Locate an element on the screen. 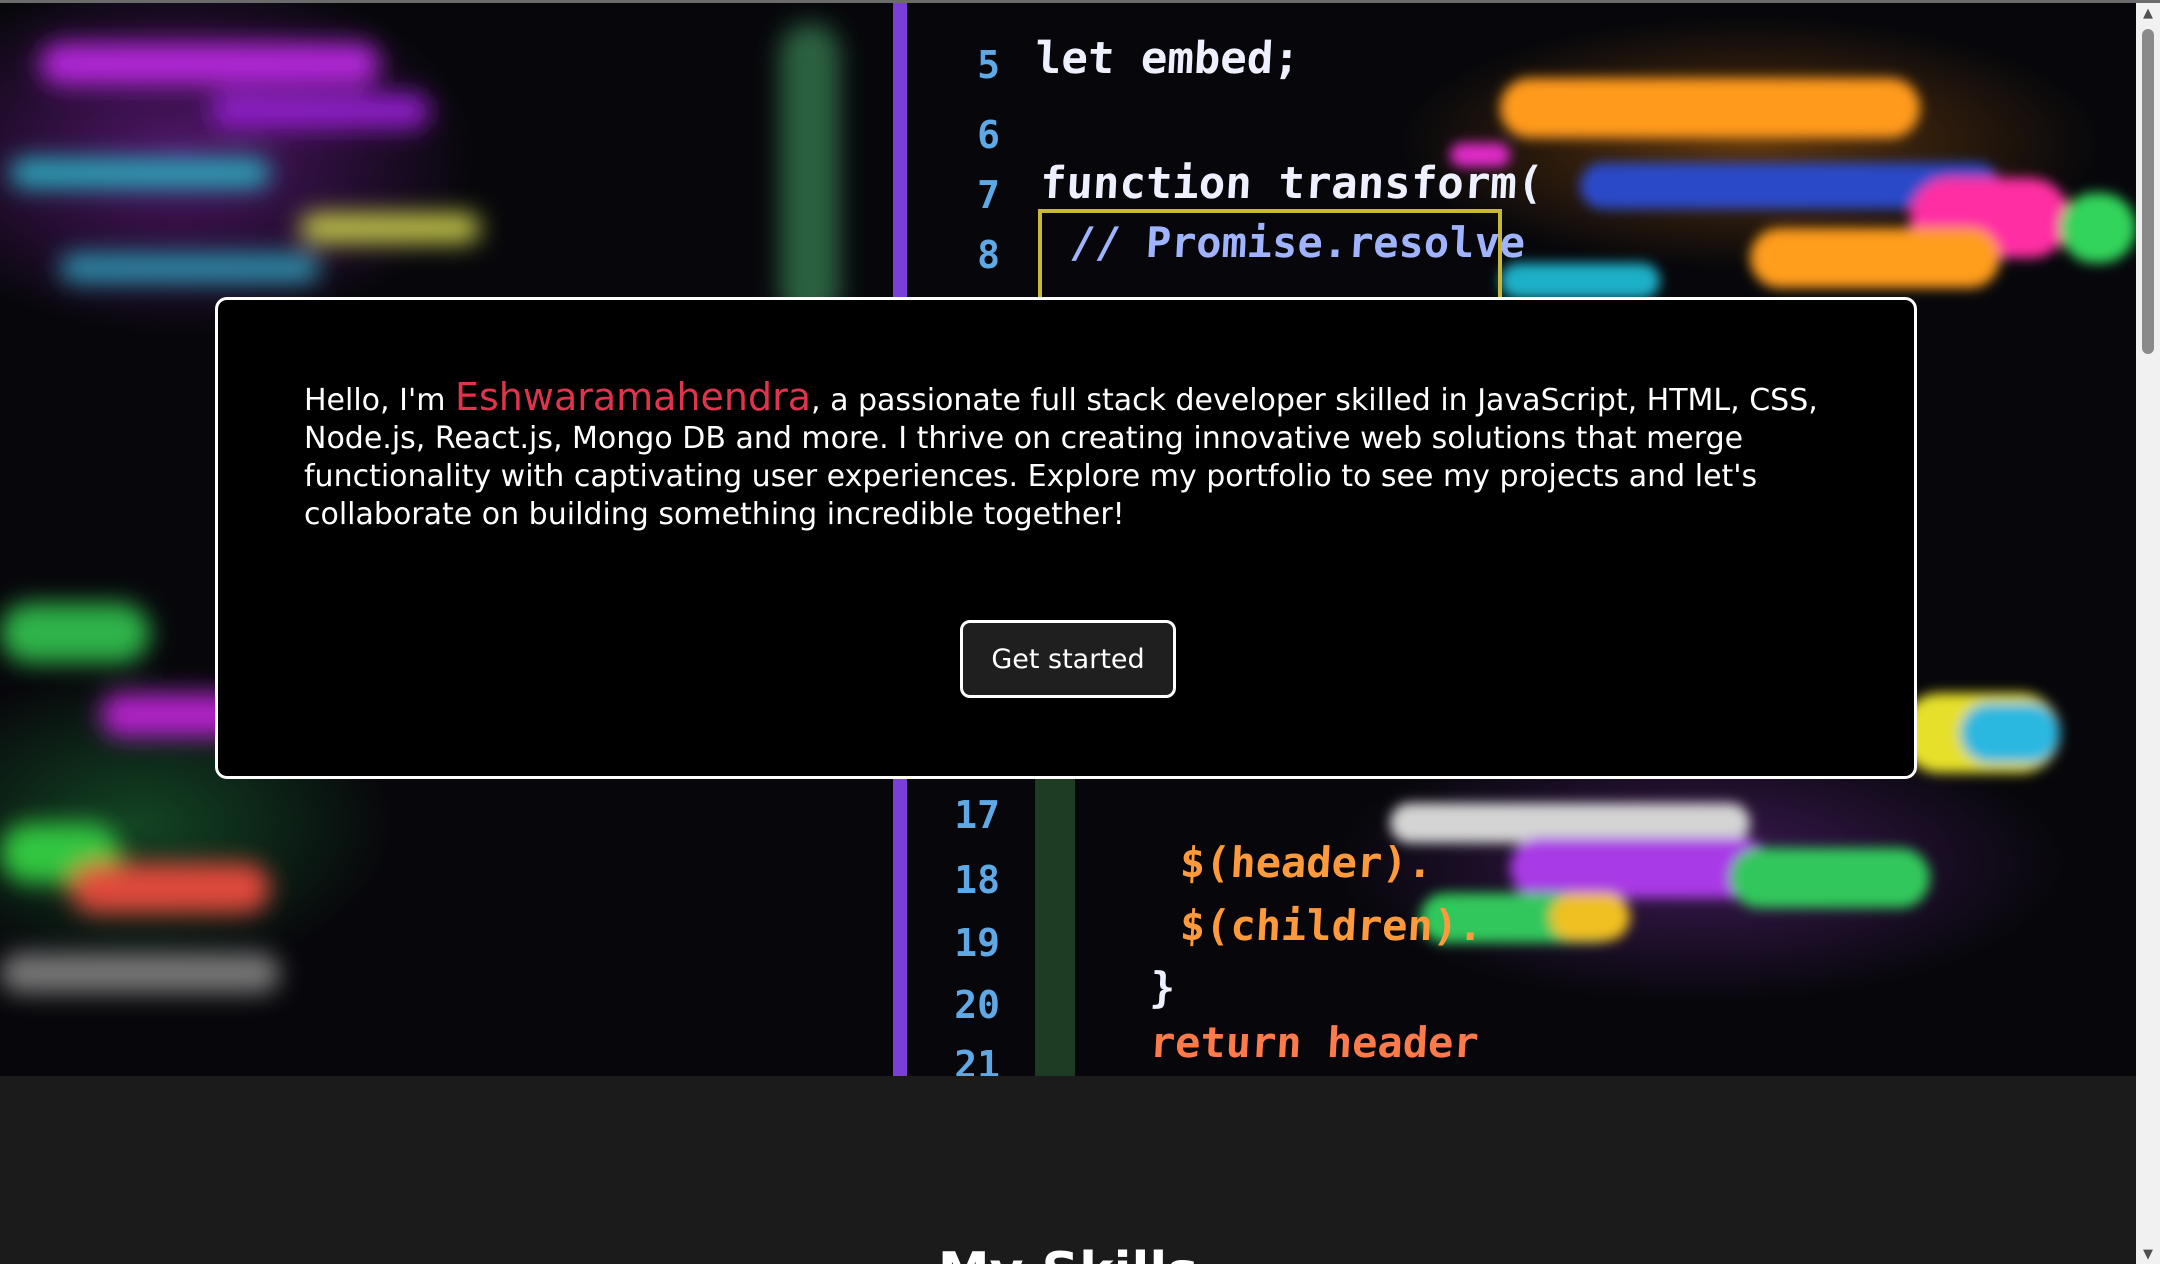 Image resolution: width=2160 pixels, height=1264 pixels. scrollbar-thumb is located at coordinates (2148, 191).